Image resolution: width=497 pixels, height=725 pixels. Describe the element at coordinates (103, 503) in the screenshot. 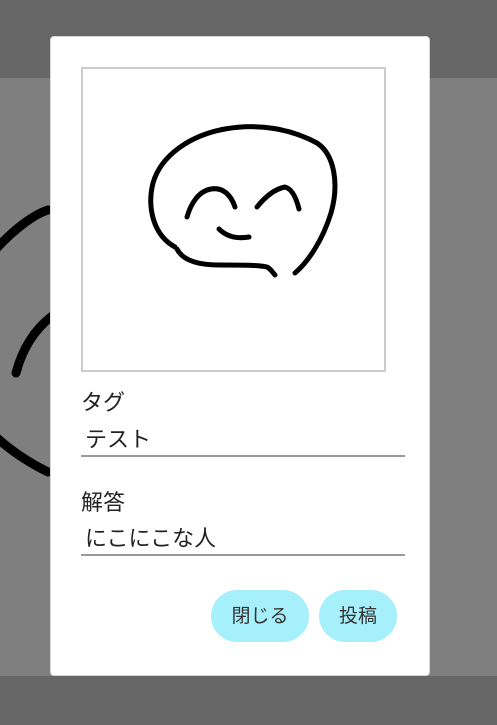

I see `answer-label: 解答` at that location.